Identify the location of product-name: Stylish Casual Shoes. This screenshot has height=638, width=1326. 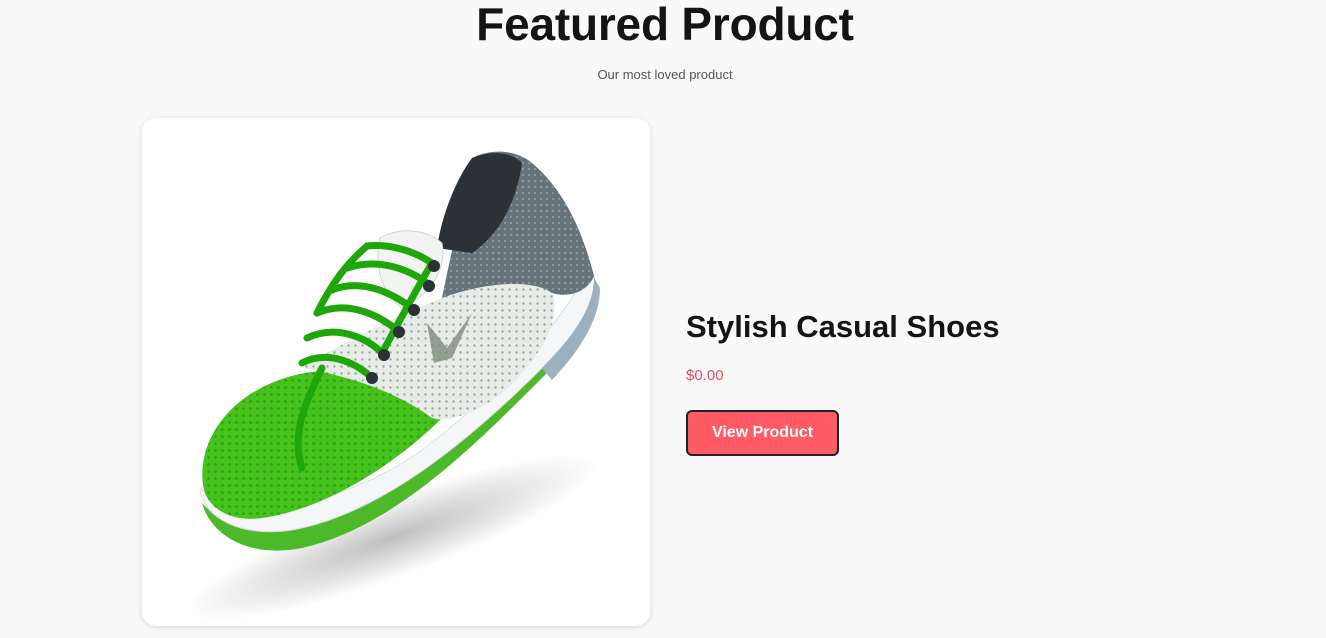
(843, 326).